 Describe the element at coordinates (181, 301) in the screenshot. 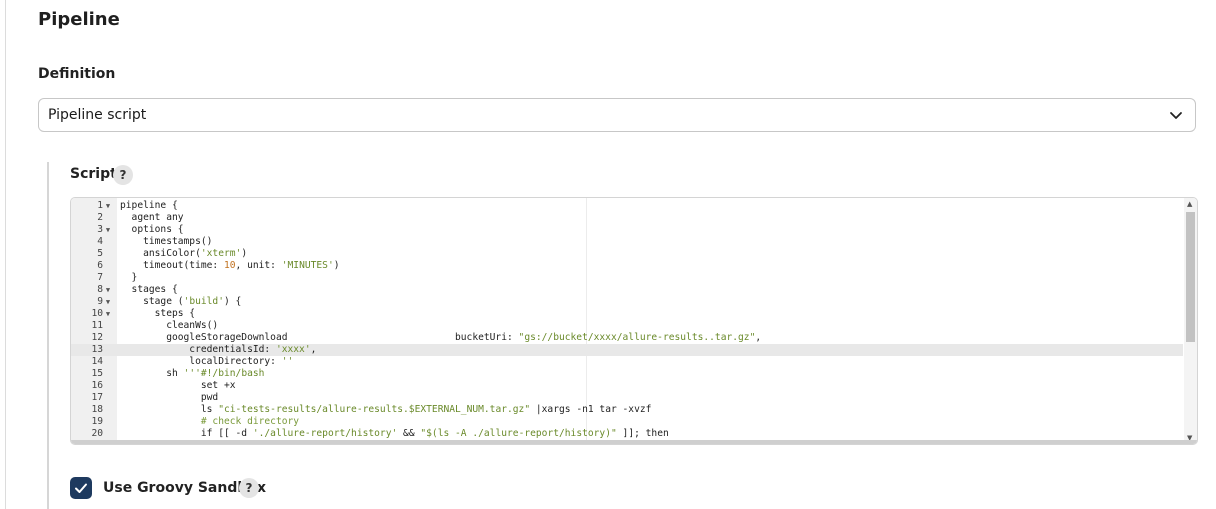

I see `code-text: stage ('build') {` at that location.